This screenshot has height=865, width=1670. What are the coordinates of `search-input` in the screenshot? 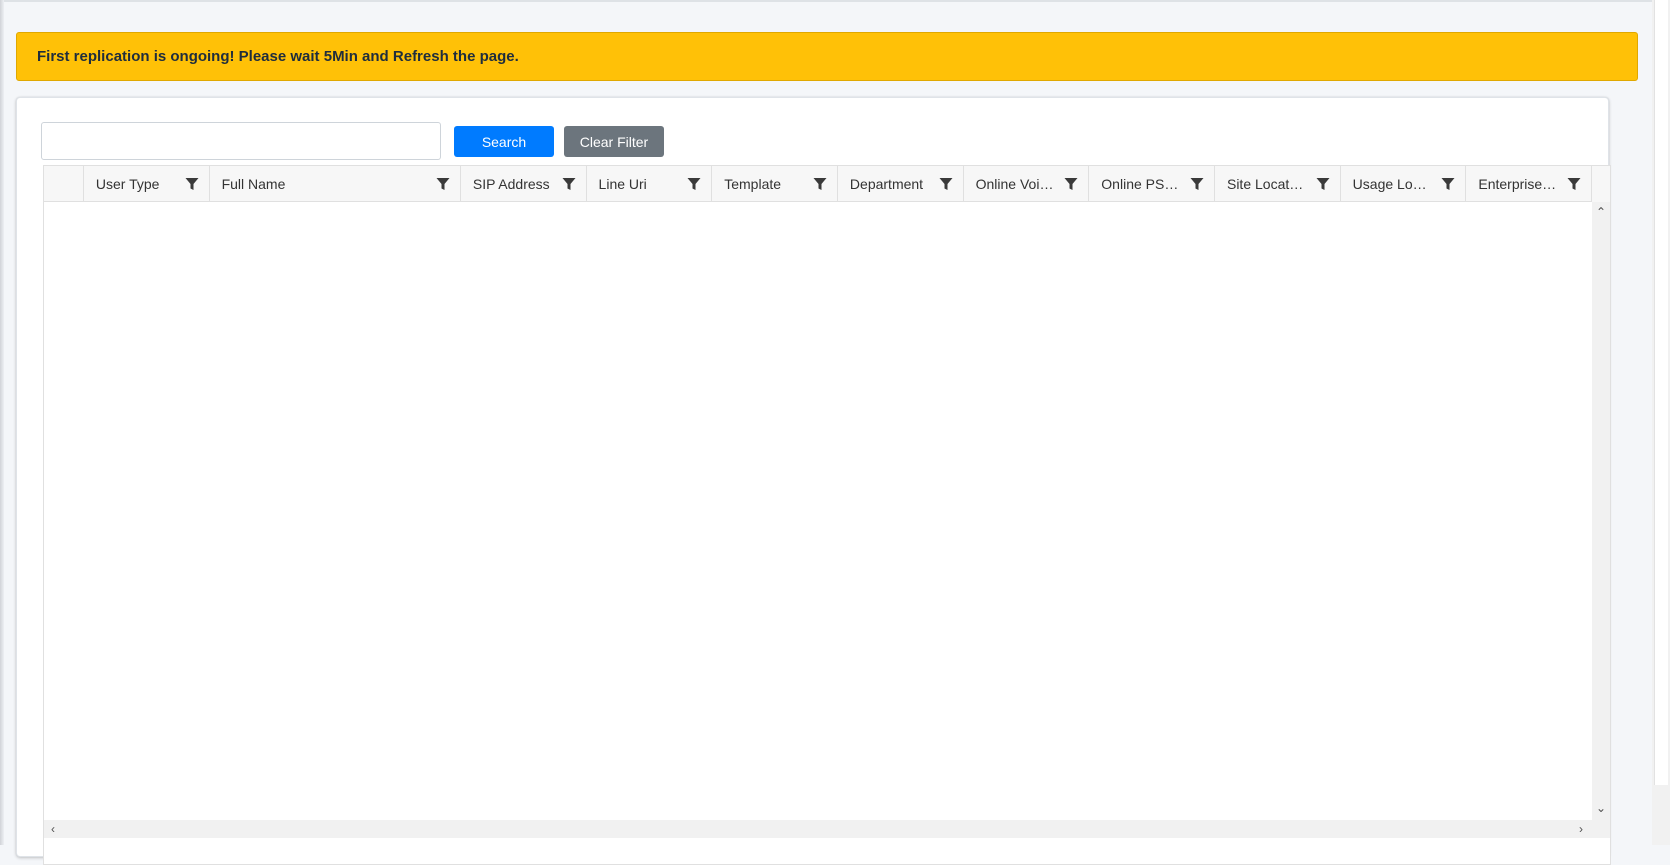 It's located at (241, 141).